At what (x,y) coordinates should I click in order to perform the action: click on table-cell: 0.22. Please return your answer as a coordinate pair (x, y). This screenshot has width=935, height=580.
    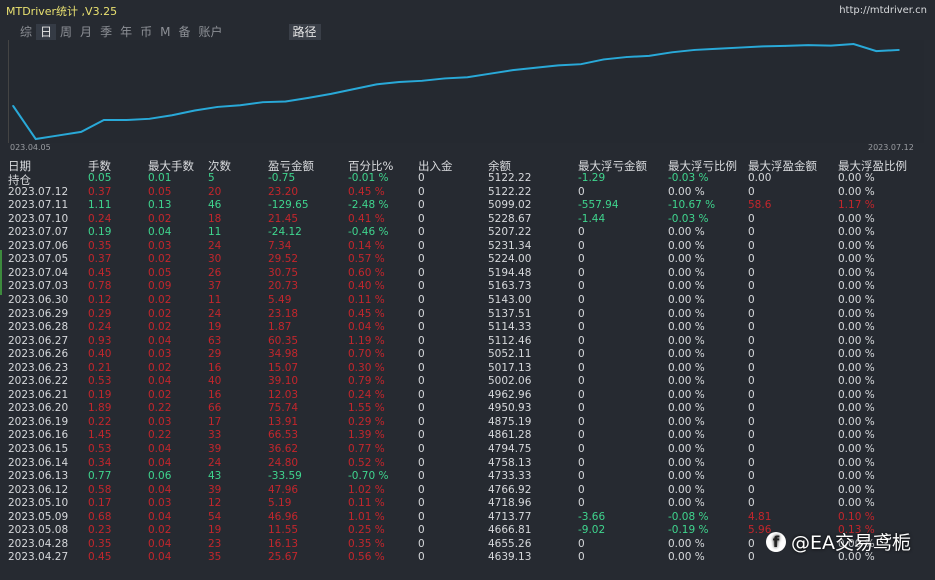
    Looking at the image, I should click on (100, 421).